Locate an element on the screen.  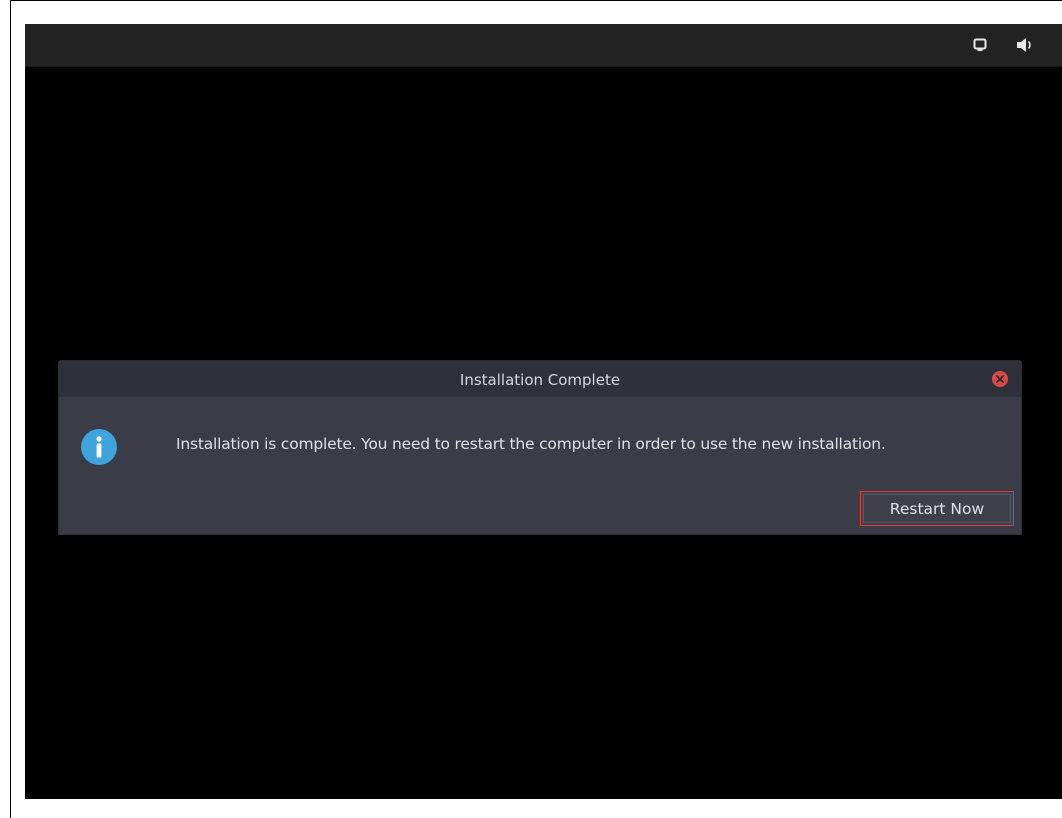
close-button is located at coordinates (1000, 379).